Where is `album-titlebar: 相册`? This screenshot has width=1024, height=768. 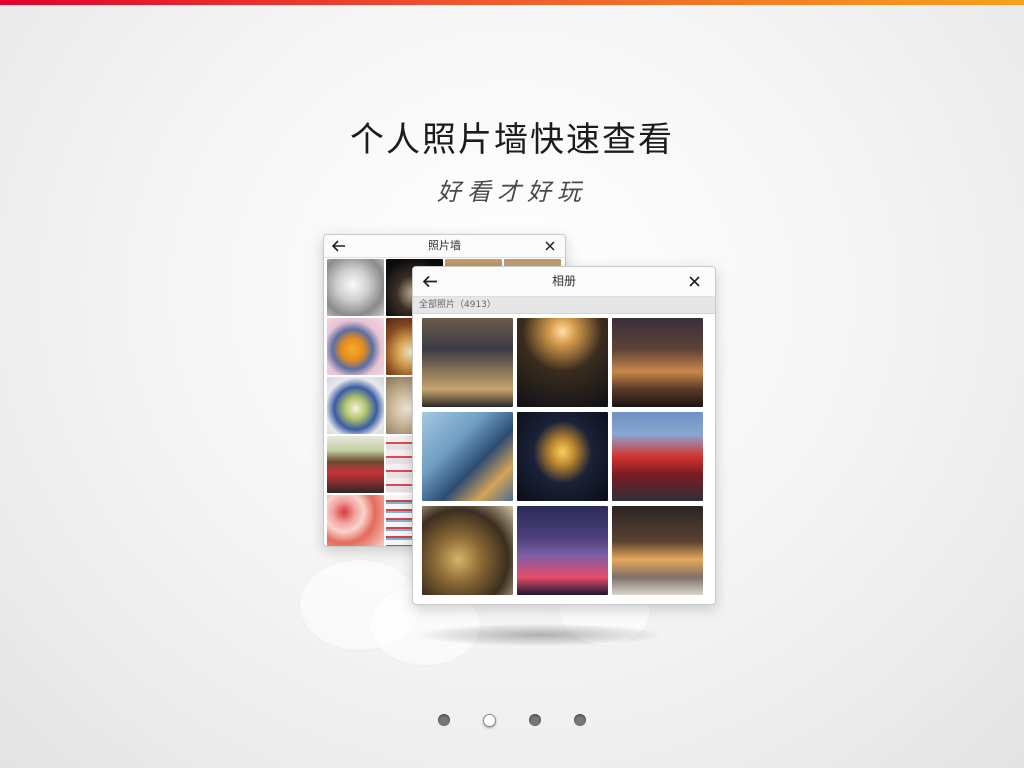 album-titlebar: 相册 is located at coordinates (564, 282).